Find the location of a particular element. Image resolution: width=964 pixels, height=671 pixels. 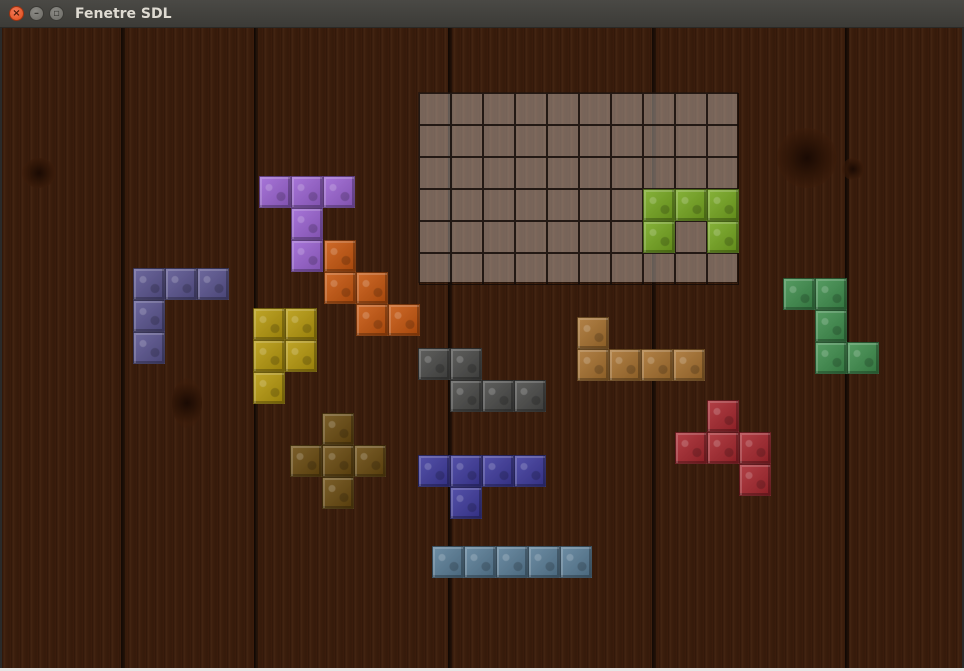

puzzle-board is located at coordinates (578, 188).